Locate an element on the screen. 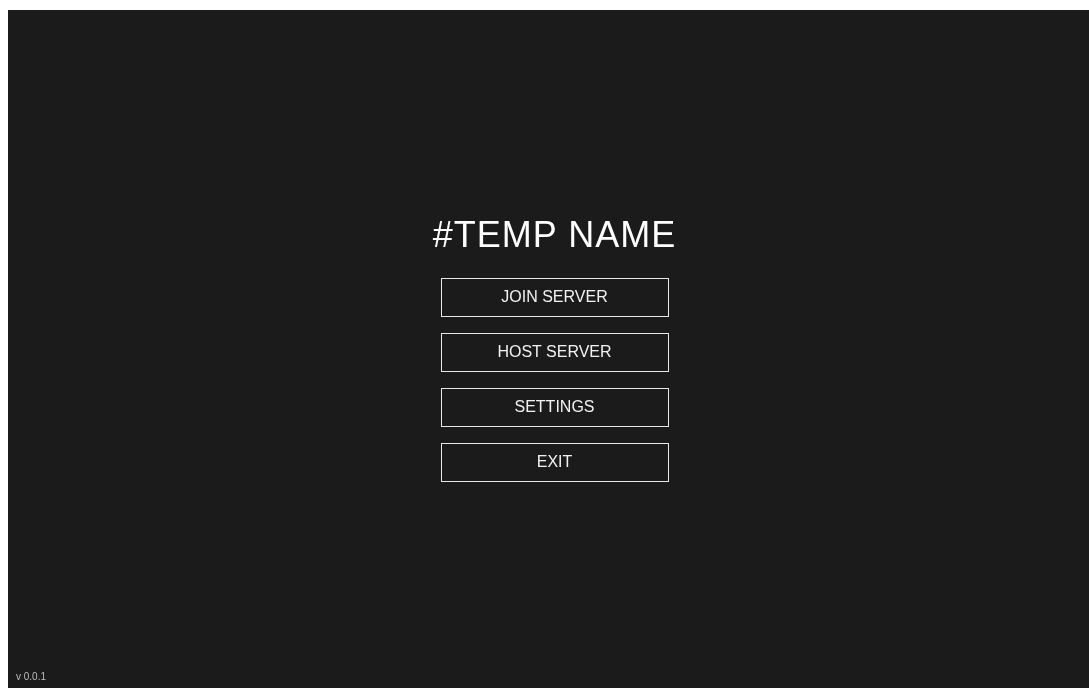 The height and width of the screenshot is (688, 1089). menu-button: SETTINGS is located at coordinates (554, 407).